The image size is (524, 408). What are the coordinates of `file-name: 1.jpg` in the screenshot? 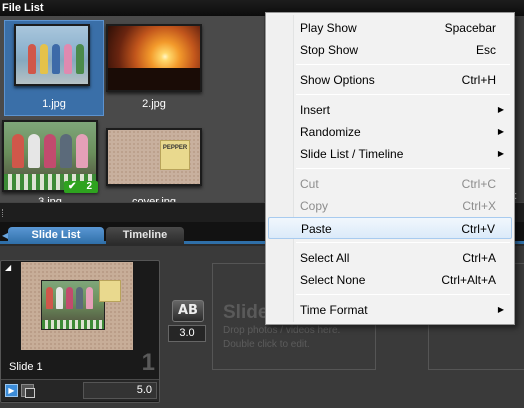 It's located at (54, 104).